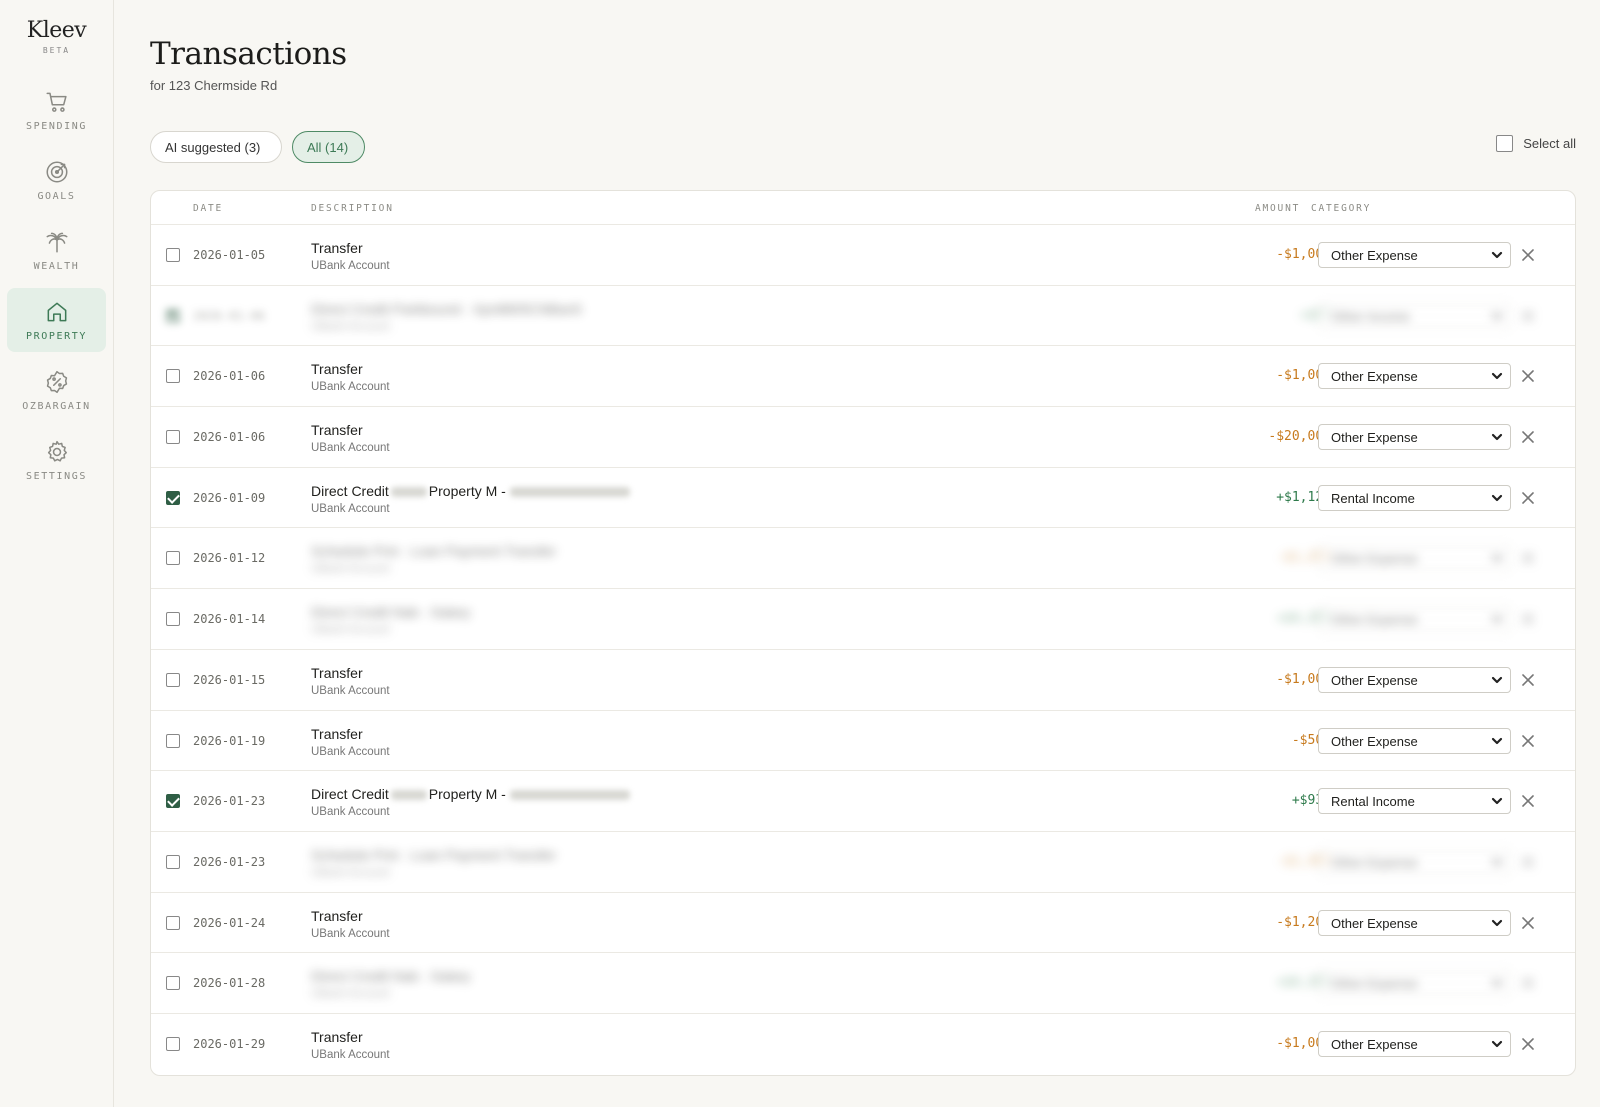  What do you see at coordinates (216, 147) in the screenshot?
I see `filter-ai-suggested: AI suggested (3)` at bounding box center [216, 147].